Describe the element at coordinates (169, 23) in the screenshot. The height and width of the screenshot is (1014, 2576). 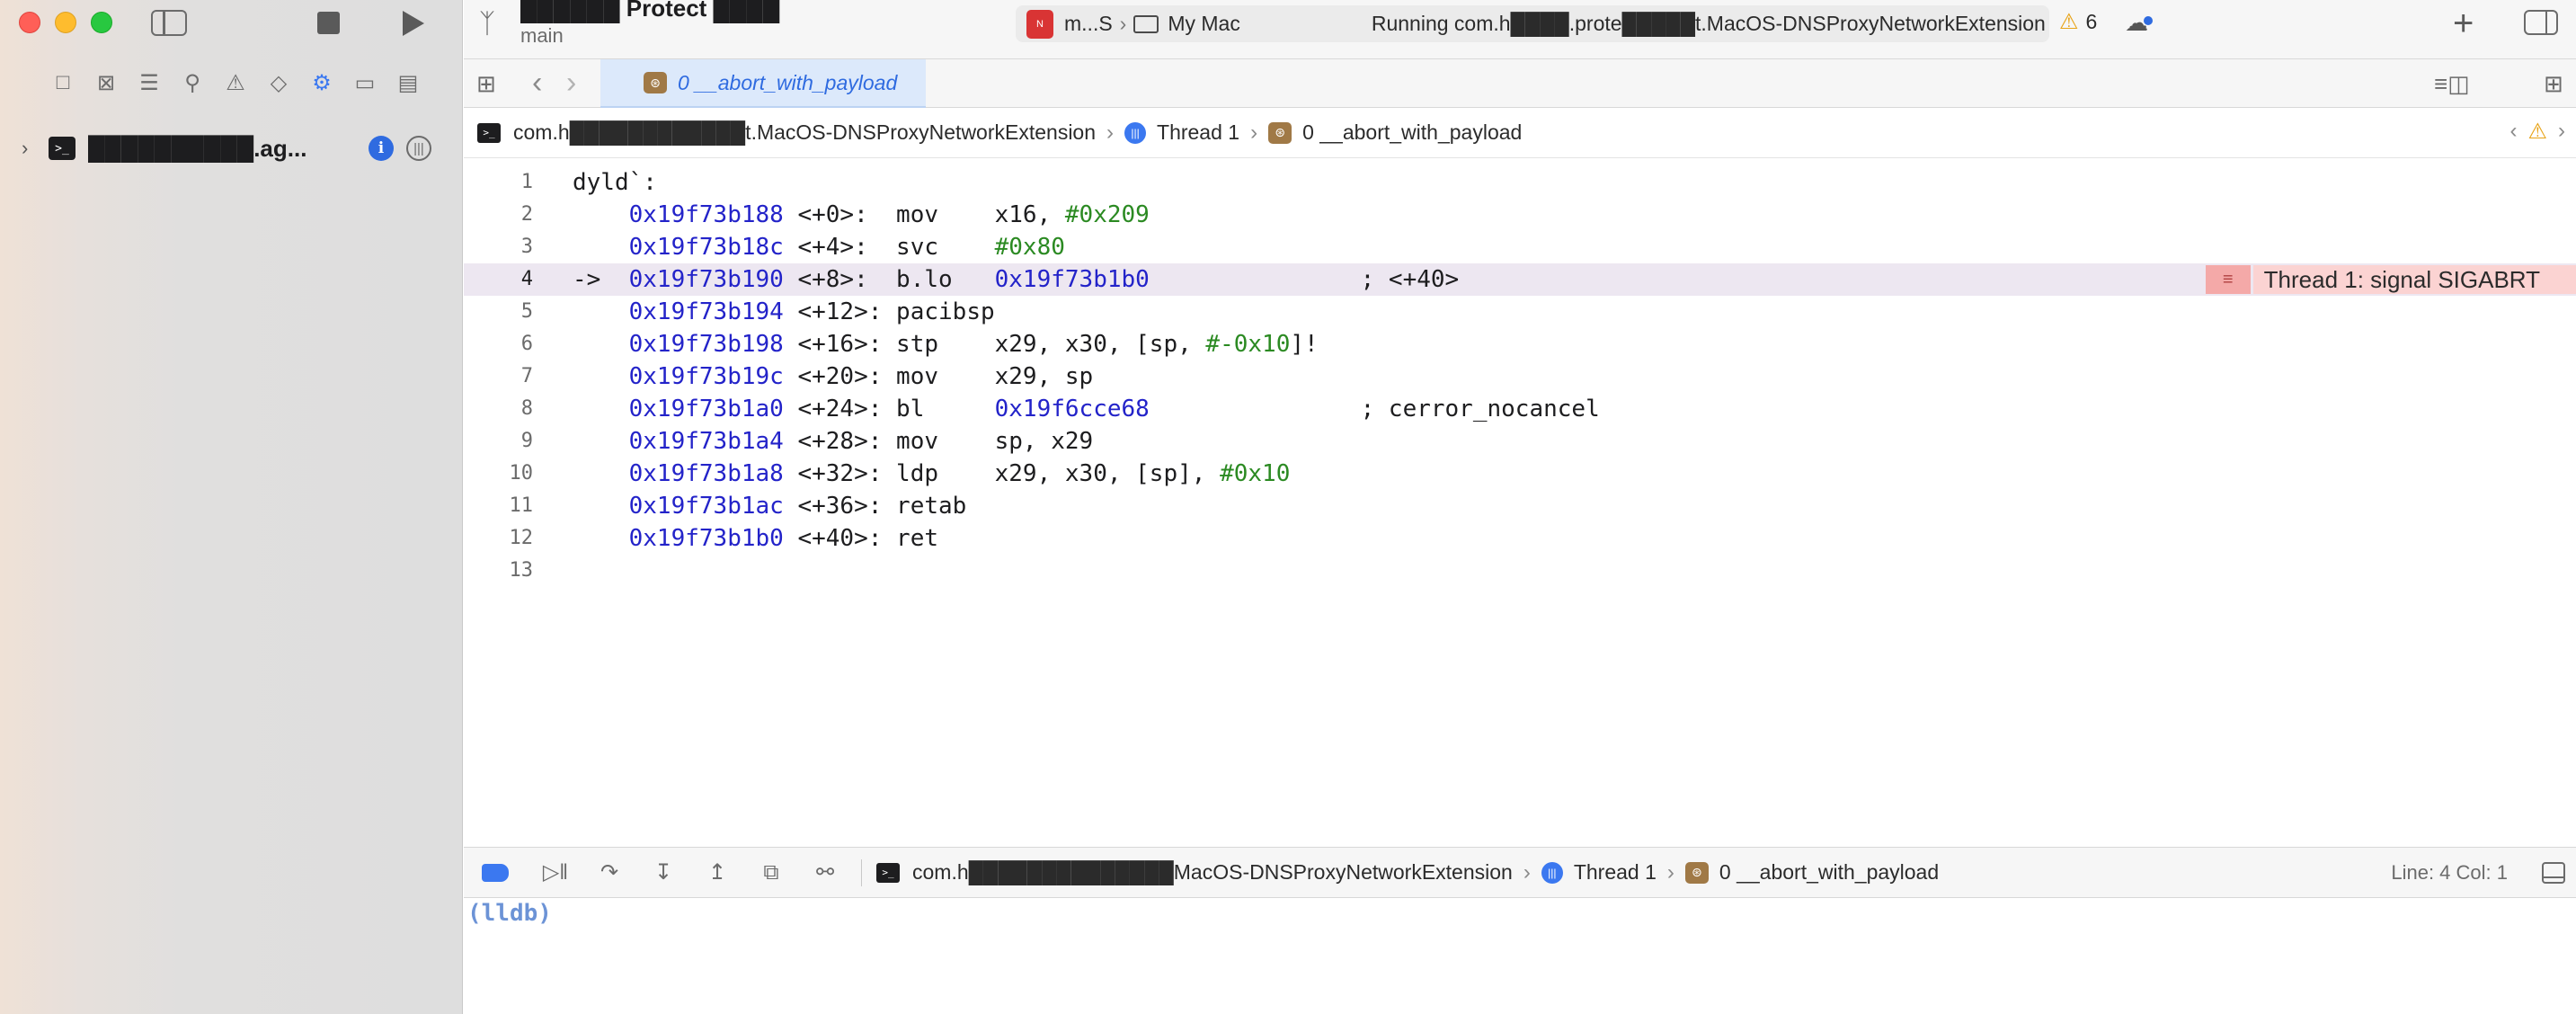
I see `sidebar-toggle-icon` at that location.